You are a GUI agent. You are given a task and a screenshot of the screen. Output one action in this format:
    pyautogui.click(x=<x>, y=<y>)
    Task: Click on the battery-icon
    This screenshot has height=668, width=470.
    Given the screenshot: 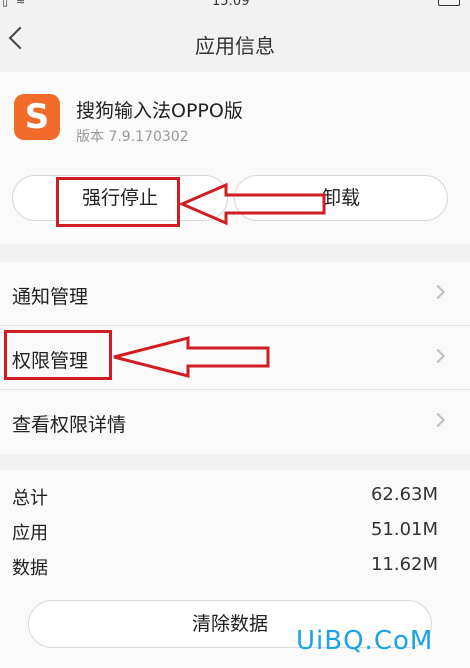 What is the action you would take?
    pyautogui.click(x=449, y=3)
    